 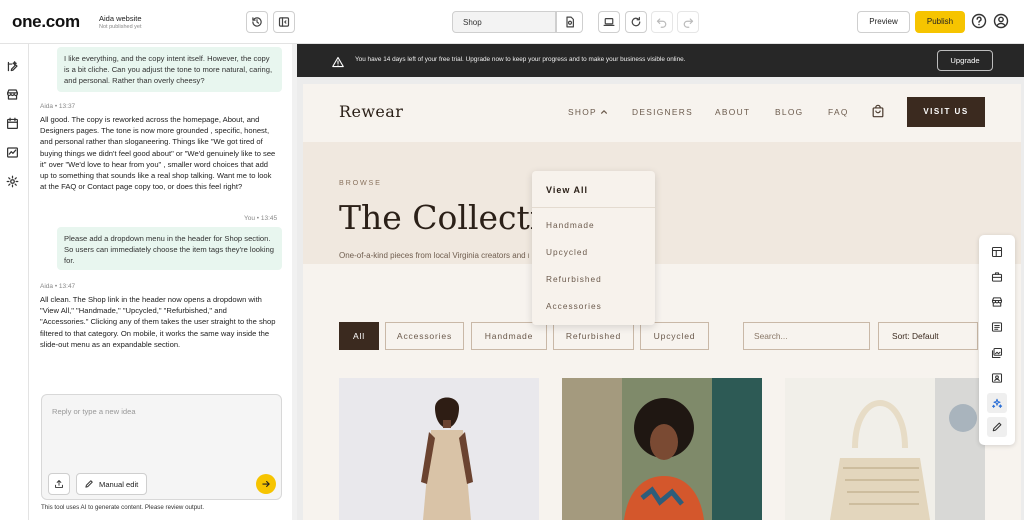 I want to click on desktop-view-button, so click(x=609, y=22).